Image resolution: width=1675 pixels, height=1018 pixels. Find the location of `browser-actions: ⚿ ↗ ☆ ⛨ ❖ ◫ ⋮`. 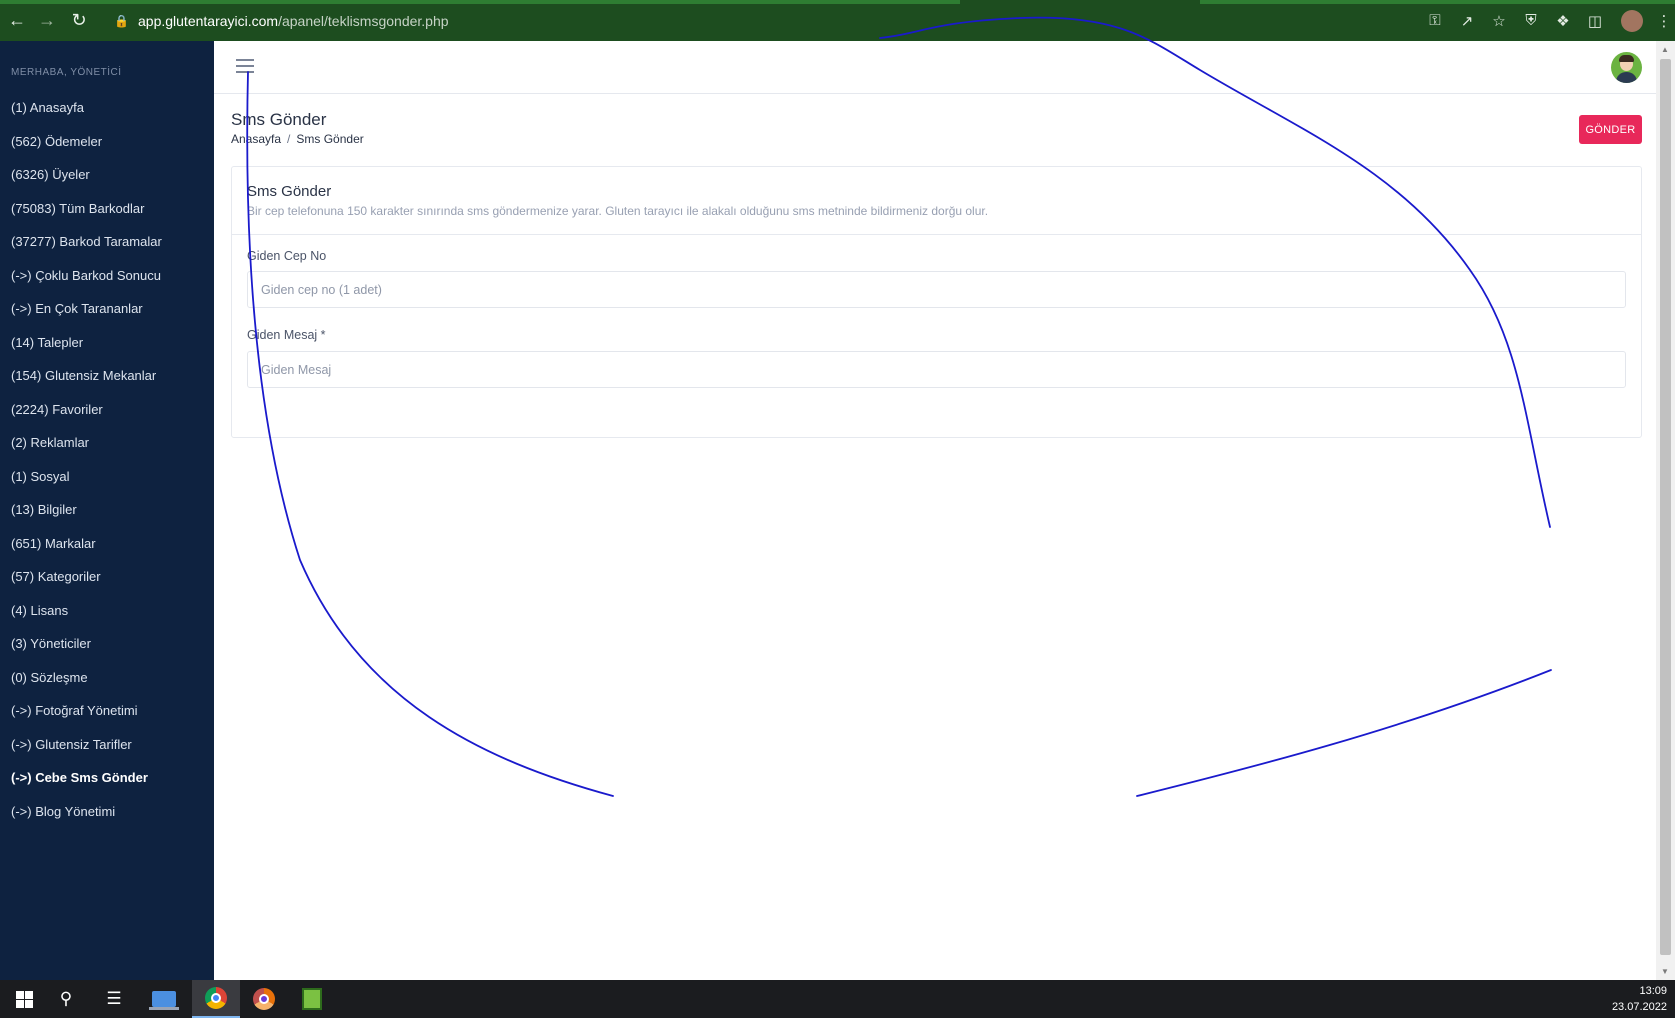

browser-actions: ⚿ ↗ ☆ ⛨ ❖ ◫ ⋮ is located at coordinates (1547, 20).